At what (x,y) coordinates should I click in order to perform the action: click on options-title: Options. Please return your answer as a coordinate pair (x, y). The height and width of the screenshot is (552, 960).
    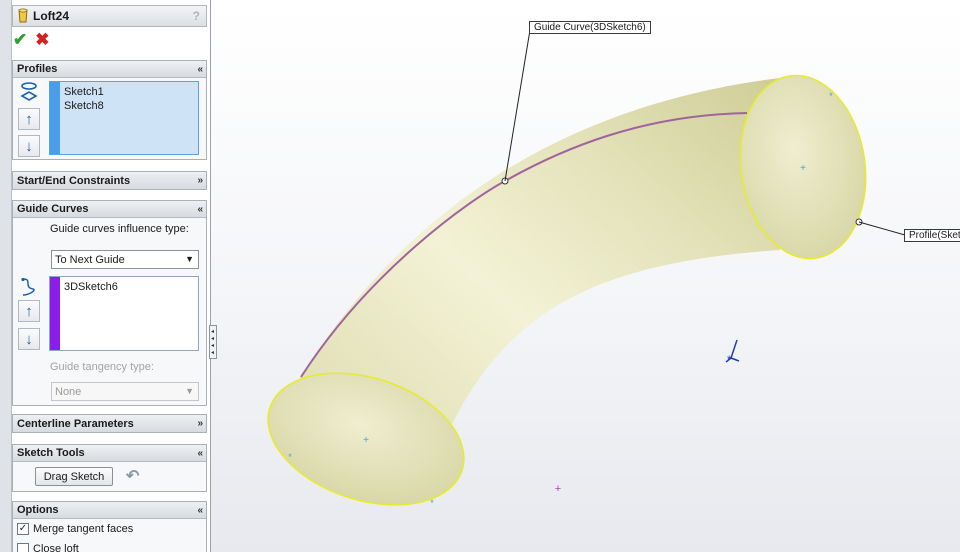
    Looking at the image, I should click on (38, 510).